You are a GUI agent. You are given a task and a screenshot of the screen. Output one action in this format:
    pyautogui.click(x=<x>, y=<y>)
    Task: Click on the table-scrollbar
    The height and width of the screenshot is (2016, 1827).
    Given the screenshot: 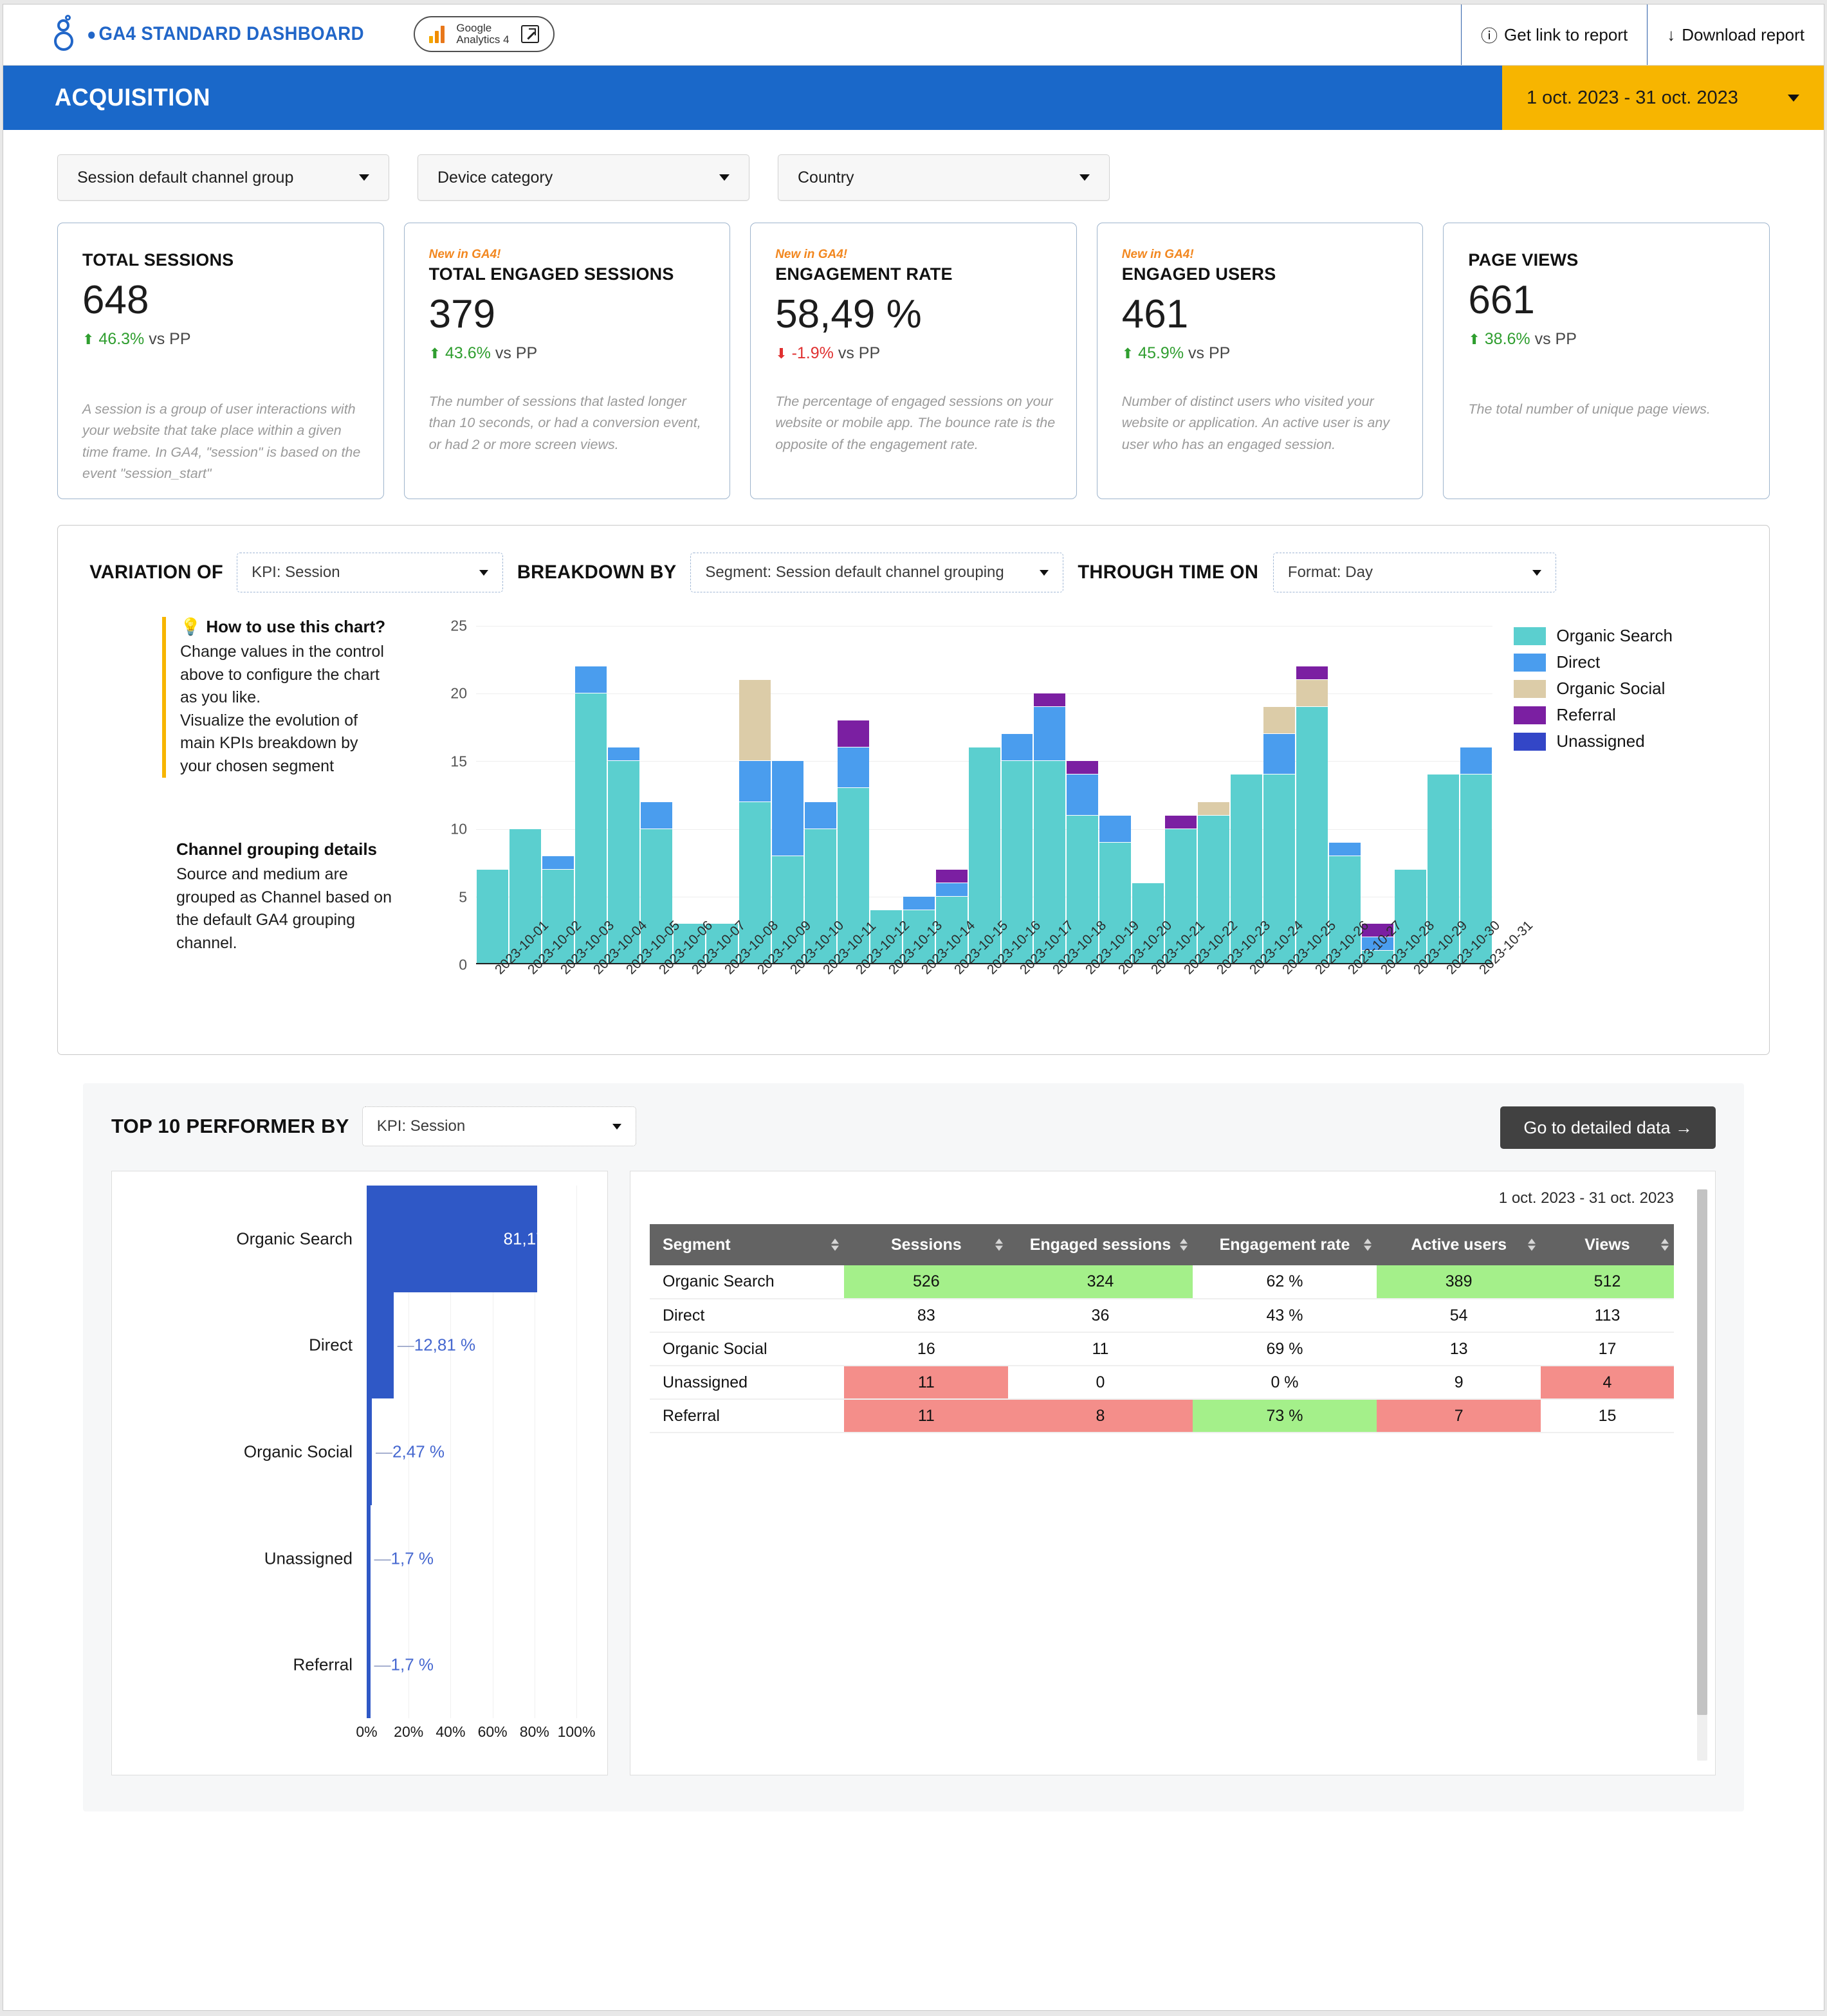 What is the action you would take?
    pyautogui.click(x=1702, y=1475)
    